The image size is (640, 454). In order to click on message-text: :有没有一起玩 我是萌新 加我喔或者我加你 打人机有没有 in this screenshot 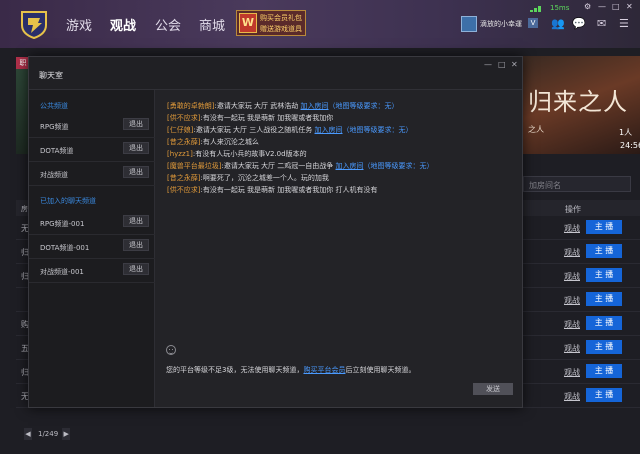, I will do `click(289, 190)`.